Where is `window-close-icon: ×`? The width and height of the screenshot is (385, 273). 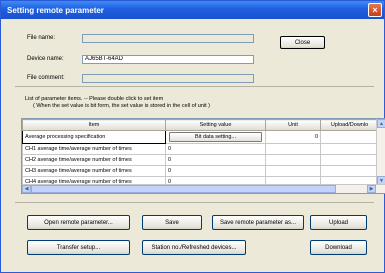 window-close-icon: × is located at coordinates (375, 10).